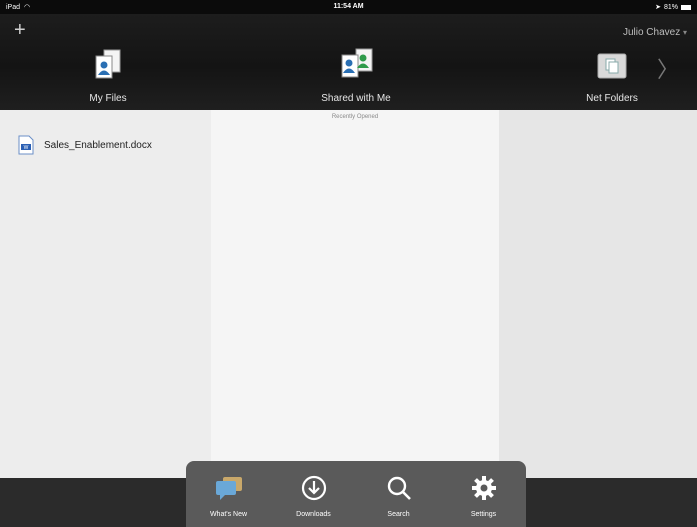  What do you see at coordinates (313, 514) in the screenshot?
I see `dock-downloads-label: Downloads` at bounding box center [313, 514].